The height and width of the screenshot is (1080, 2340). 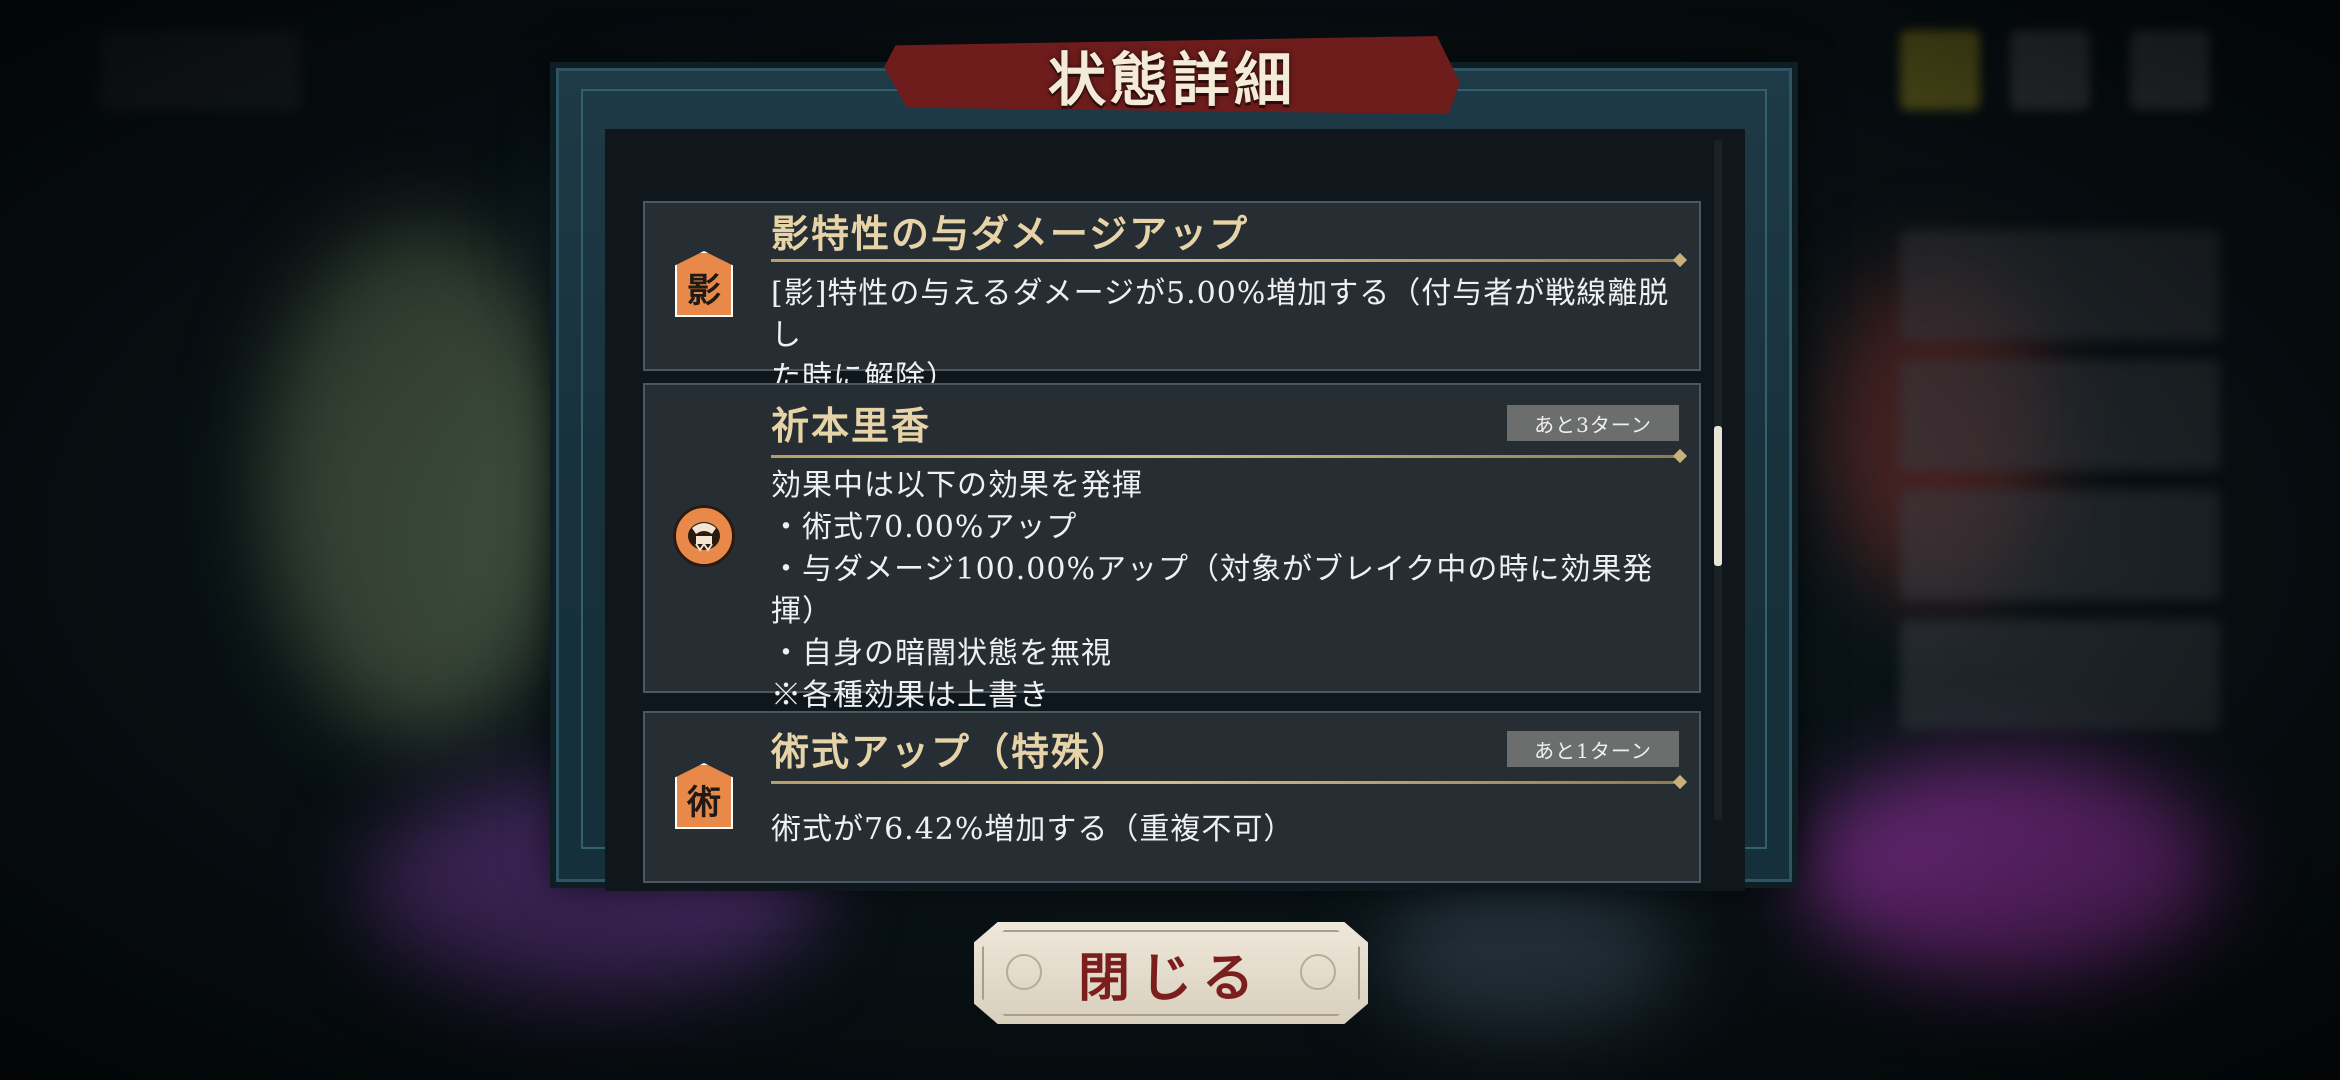 I want to click on close-button: 閉じる, so click(x=1171, y=973).